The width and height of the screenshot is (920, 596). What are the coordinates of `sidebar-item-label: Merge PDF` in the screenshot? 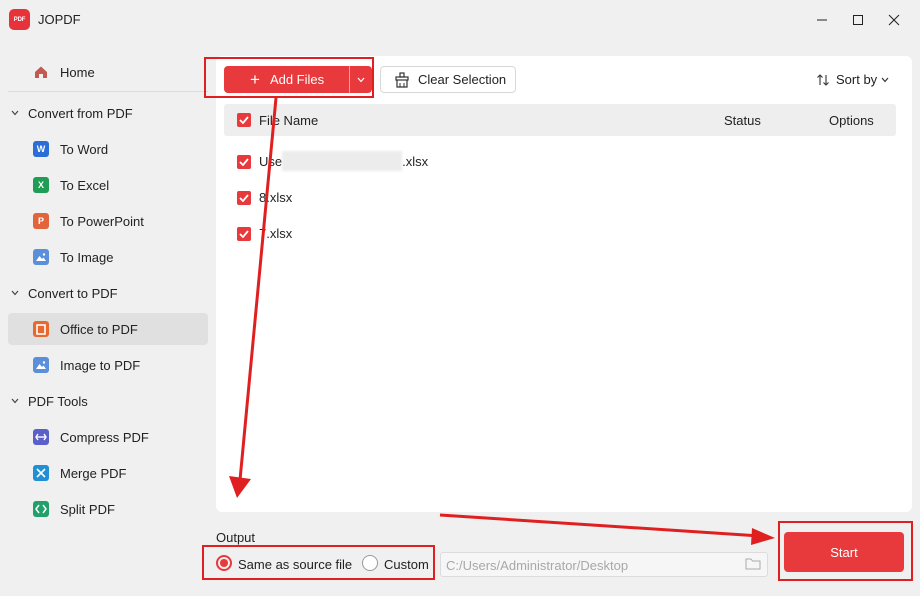 It's located at (93, 473).